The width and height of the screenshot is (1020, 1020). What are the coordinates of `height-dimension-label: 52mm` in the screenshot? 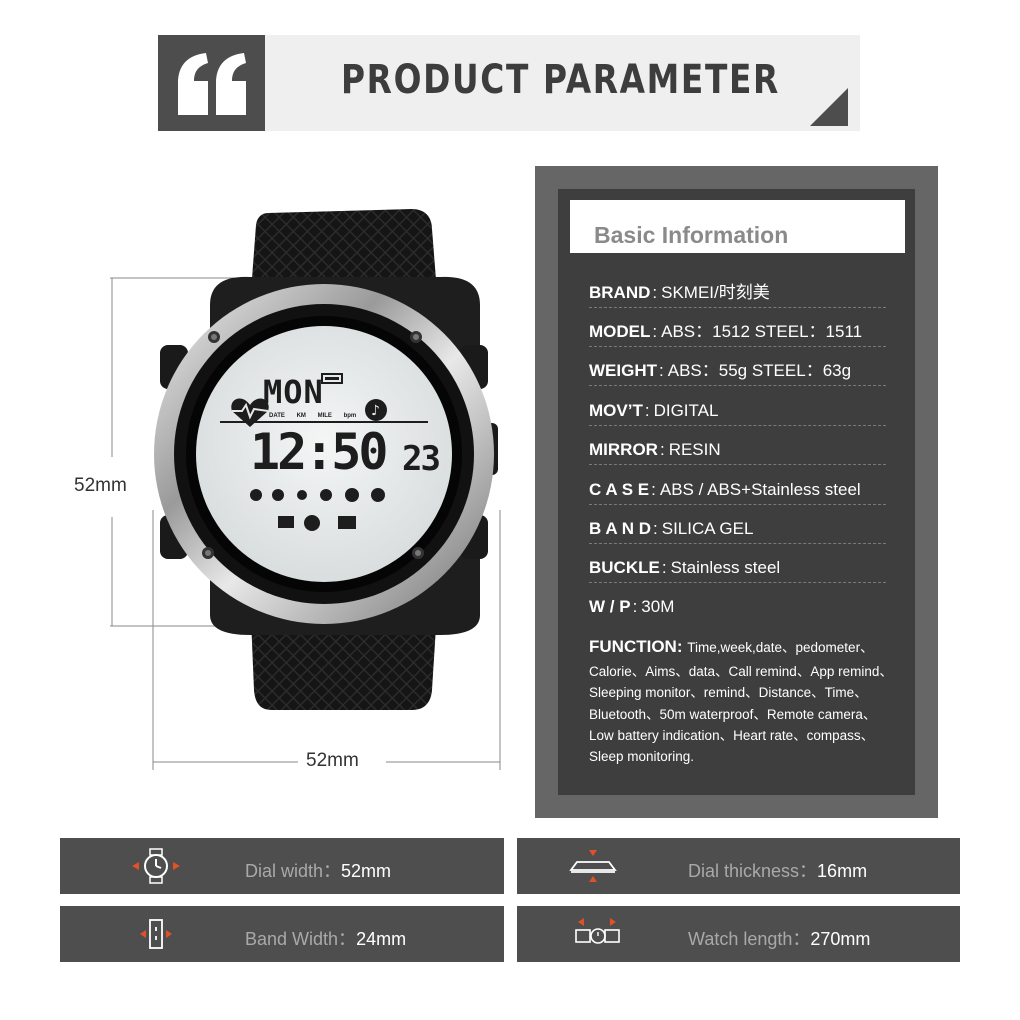 It's located at (100, 486).